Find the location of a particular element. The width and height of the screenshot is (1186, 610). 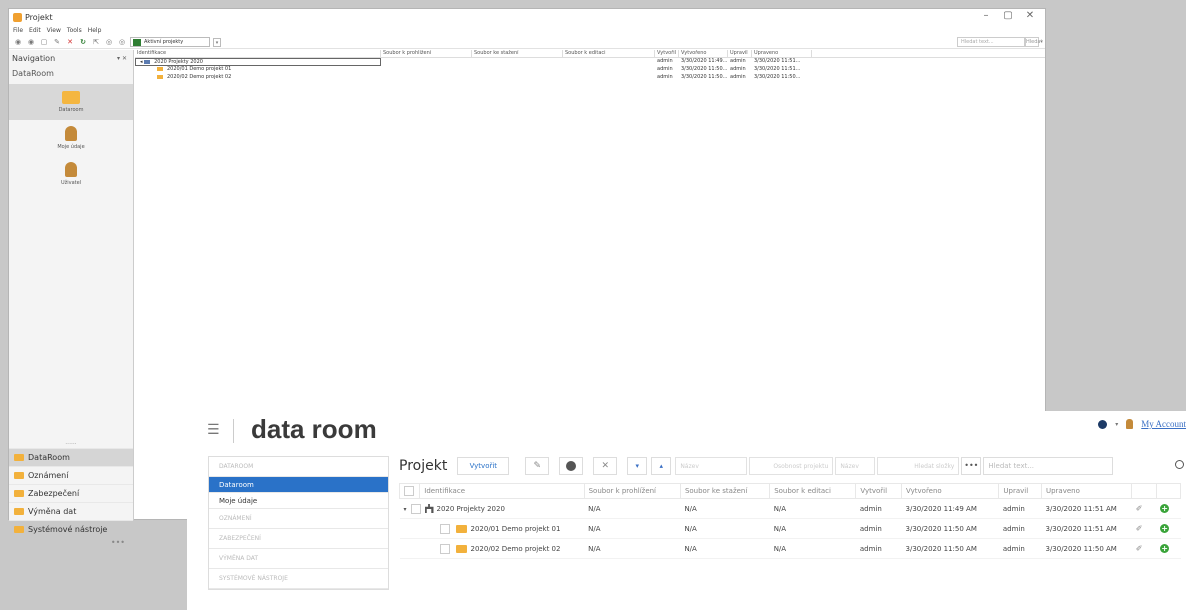

collapse-icon: ▾ is located at coordinates (405, 509).